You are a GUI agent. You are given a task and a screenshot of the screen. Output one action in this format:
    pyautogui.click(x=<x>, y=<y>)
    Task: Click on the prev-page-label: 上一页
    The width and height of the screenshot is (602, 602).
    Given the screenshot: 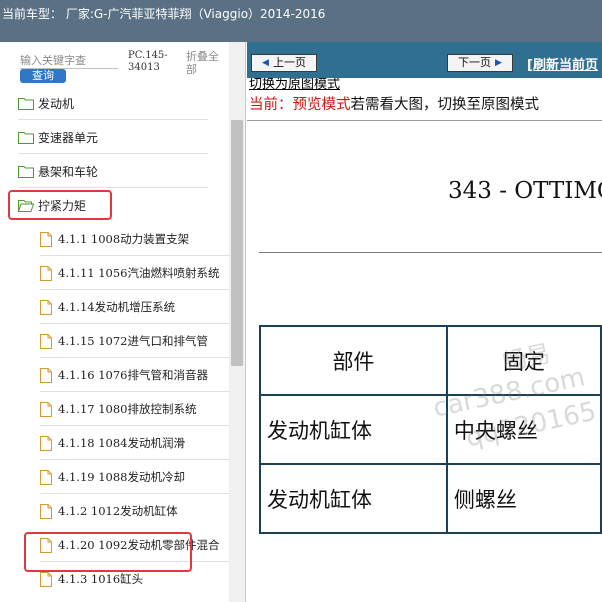 What is the action you would take?
    pyautogui.click(x=289, y=62)
    